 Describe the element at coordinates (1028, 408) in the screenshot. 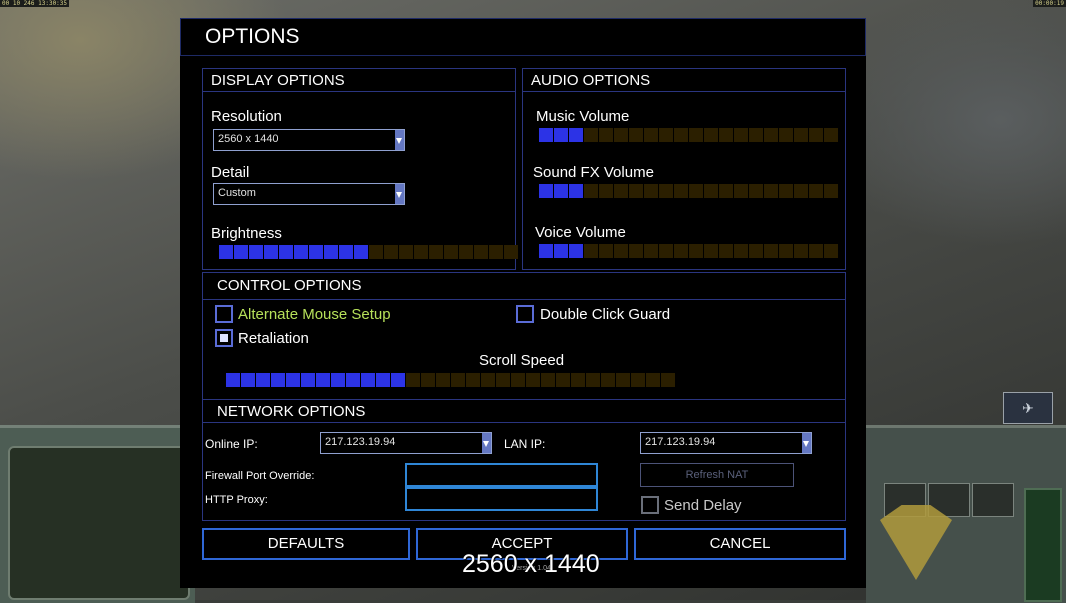

I see `unit-portrait-icon: ✈` at that location.